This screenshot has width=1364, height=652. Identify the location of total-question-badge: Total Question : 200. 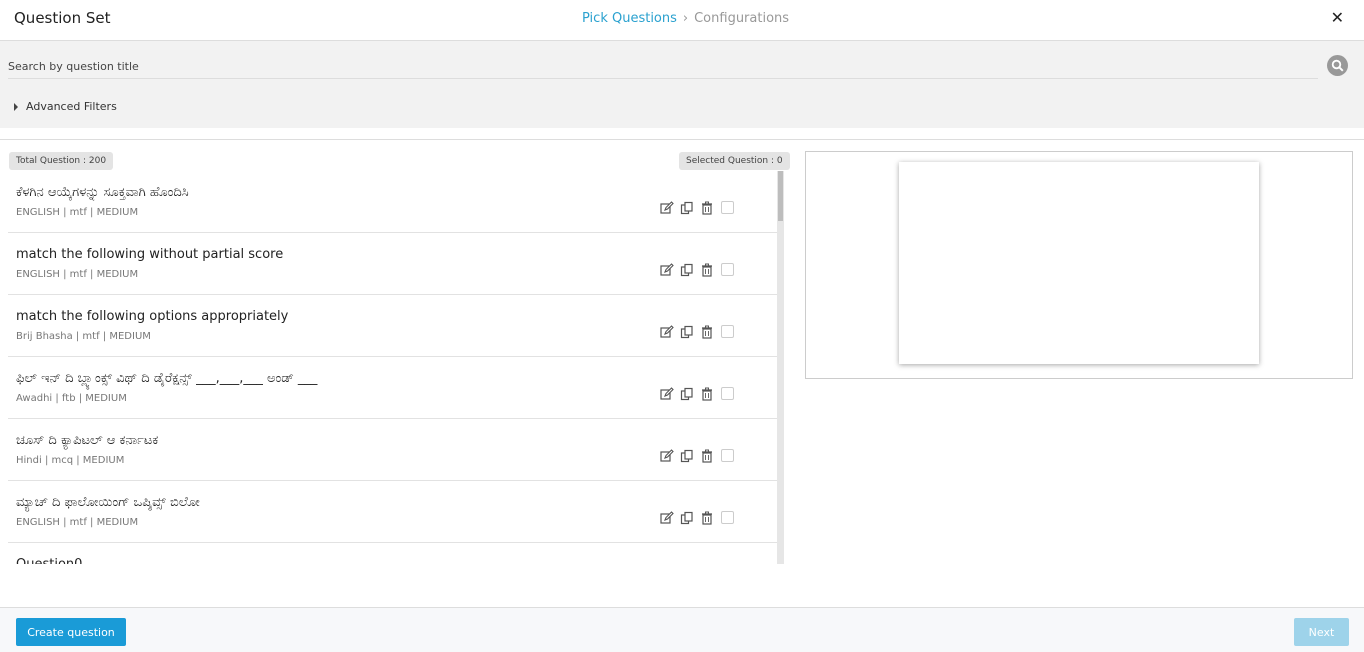
(61, 161).